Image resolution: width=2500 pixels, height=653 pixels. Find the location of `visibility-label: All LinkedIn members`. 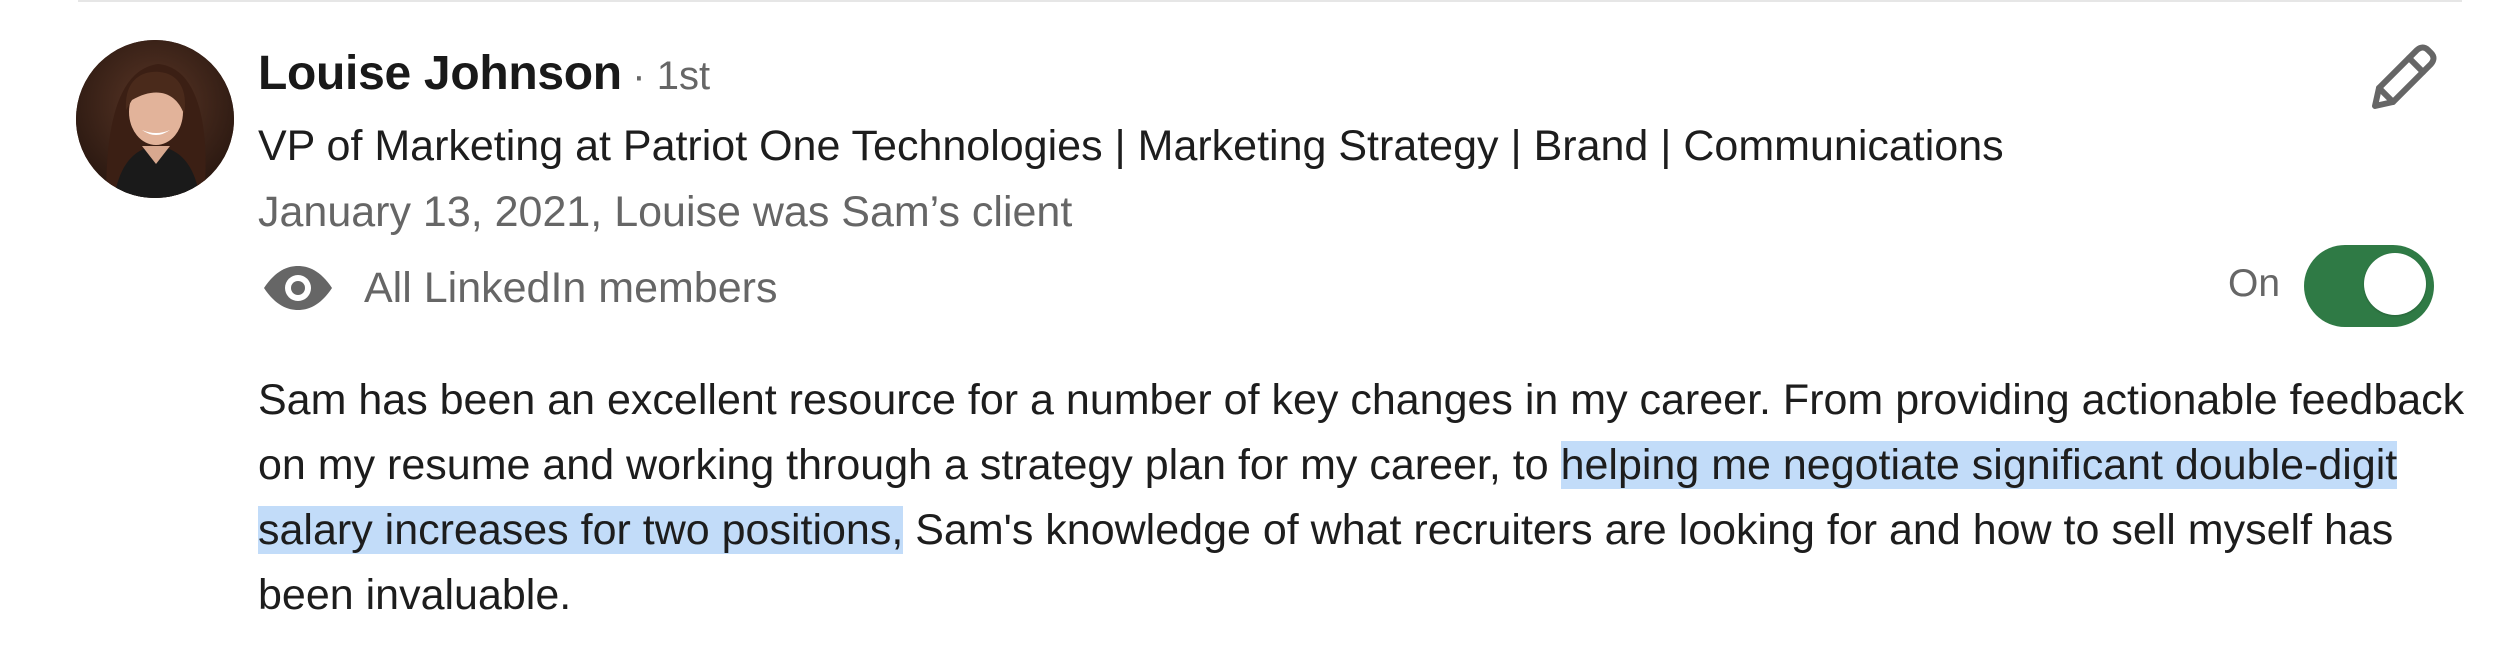

visibility-label: All LinkedIn members is located at coordinates (571, 287).